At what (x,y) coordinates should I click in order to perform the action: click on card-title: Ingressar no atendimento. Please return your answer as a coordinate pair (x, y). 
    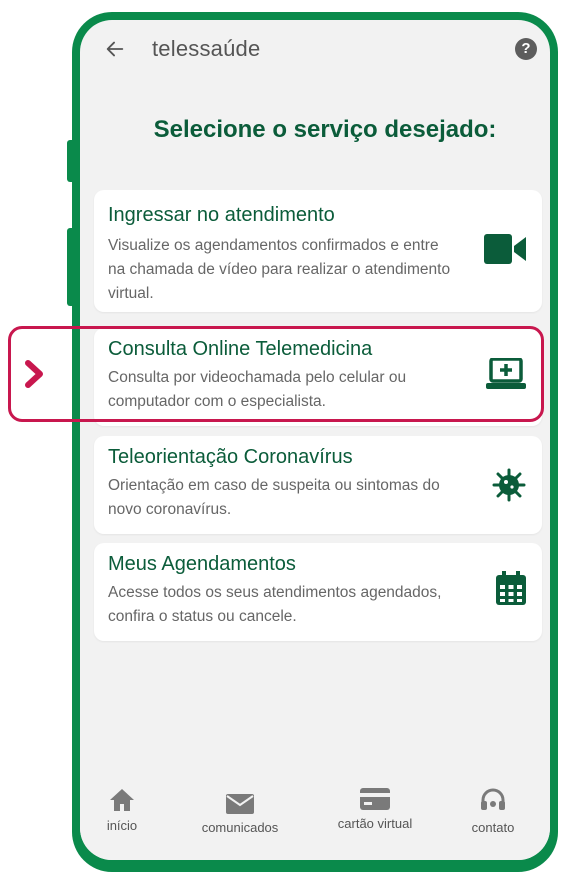
    Looking at the image, I should click on (221, 215).